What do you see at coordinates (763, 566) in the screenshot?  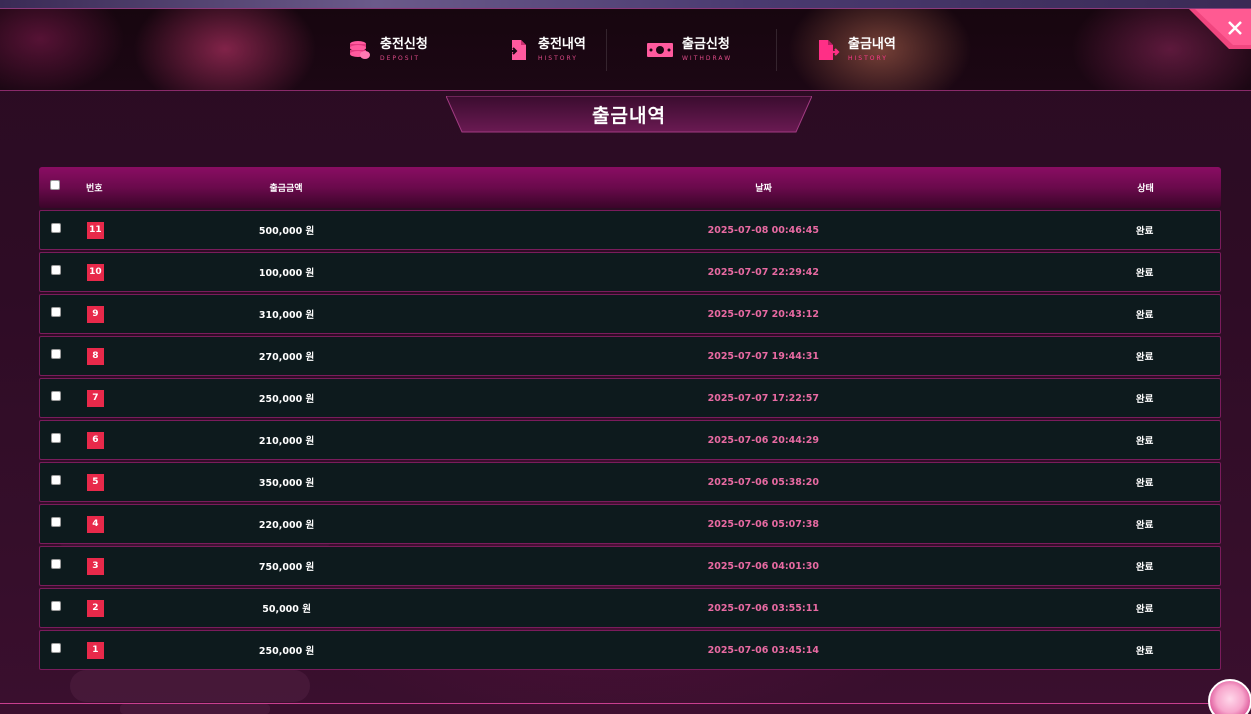 I see `row-date: 2025-07-06 04:01:30` at bounding box center [763, 566].